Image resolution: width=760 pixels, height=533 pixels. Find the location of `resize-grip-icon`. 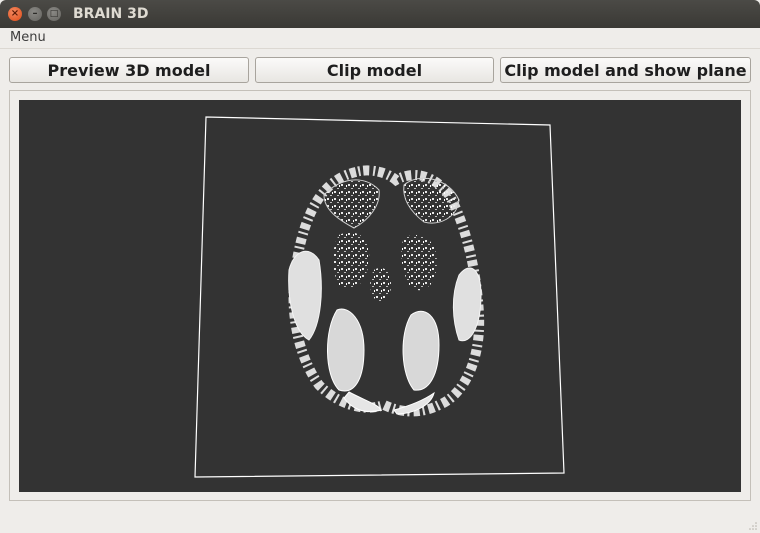

resize-grip-icon is located at coordinates (753, 526).